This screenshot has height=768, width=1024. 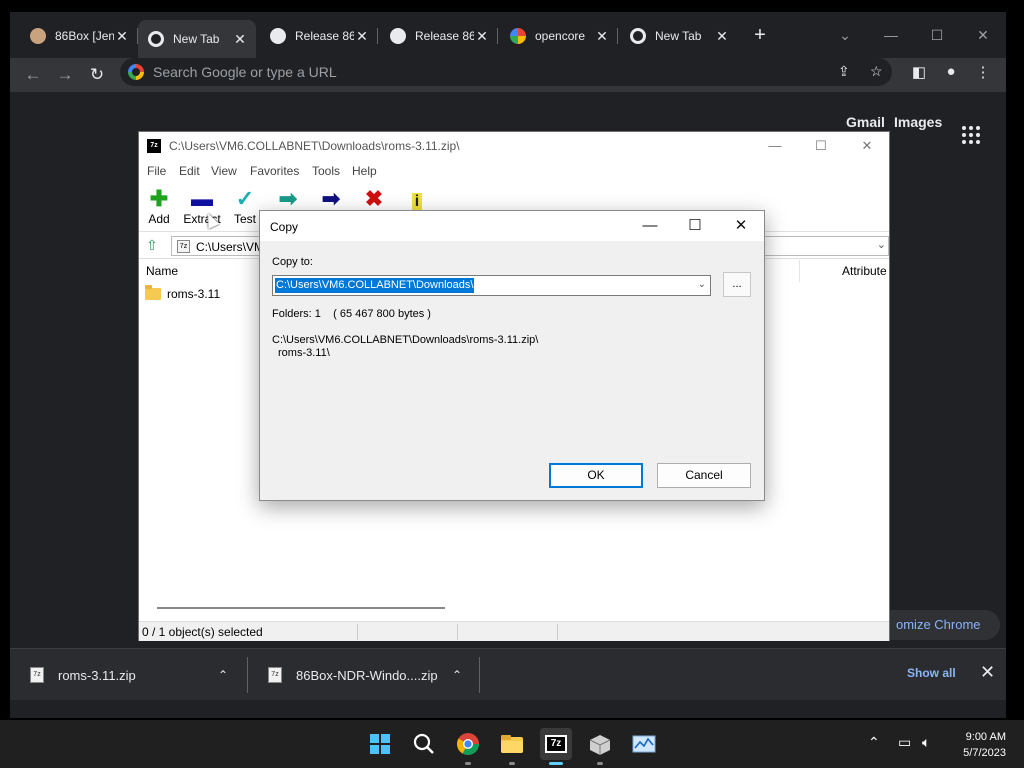 What do you see at coordinates (278, 36) in the screenshot?
I see `github-icon` at bounding box center [278, 36].